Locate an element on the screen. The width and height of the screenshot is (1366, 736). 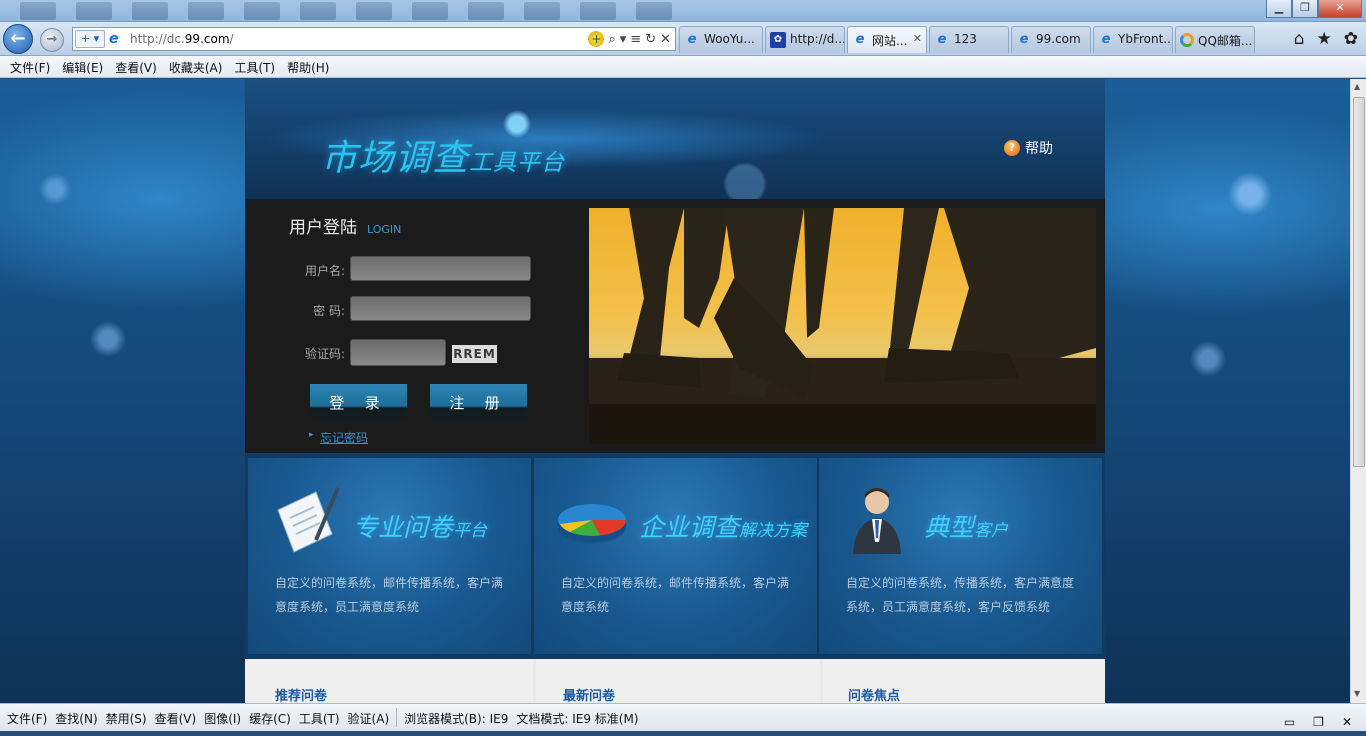
close-devtools-icon: ✕ is located at coordinates (1347, 719).